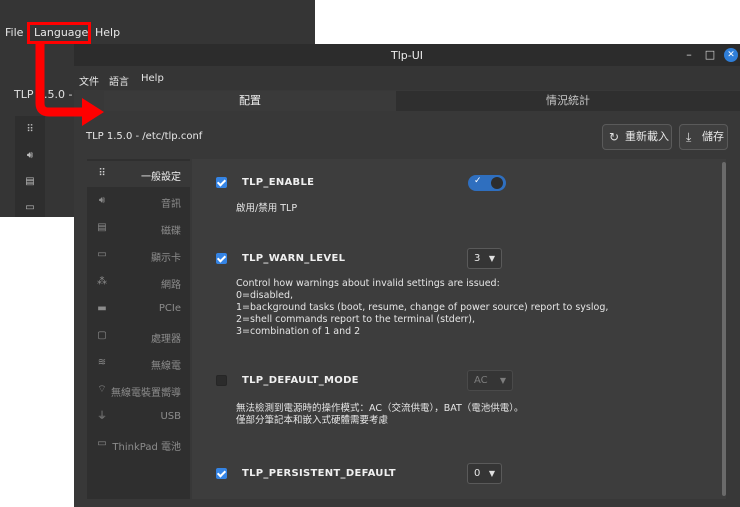  Describe the element at coordinates (221, 380) in the screenshot. I see `tlp-default-mode-checkbox` at that location.